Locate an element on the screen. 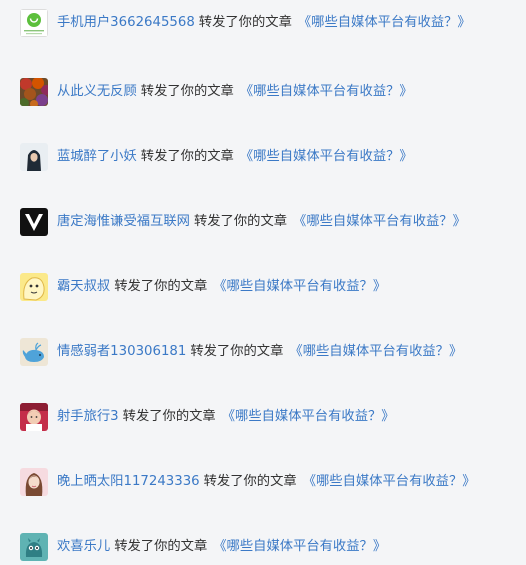 The height and width of the screenshot is (565, 526). green-phone-avatar-icon is located at coordinates (34, 23).